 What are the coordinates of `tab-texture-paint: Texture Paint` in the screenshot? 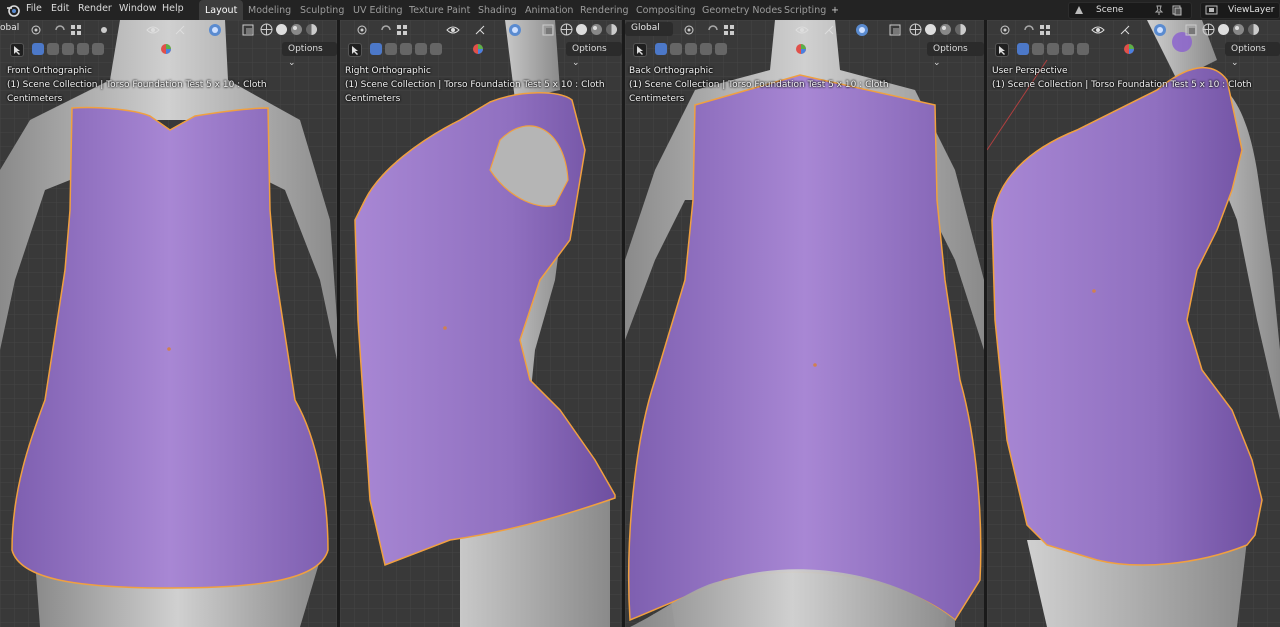 It's located at (439, 10).